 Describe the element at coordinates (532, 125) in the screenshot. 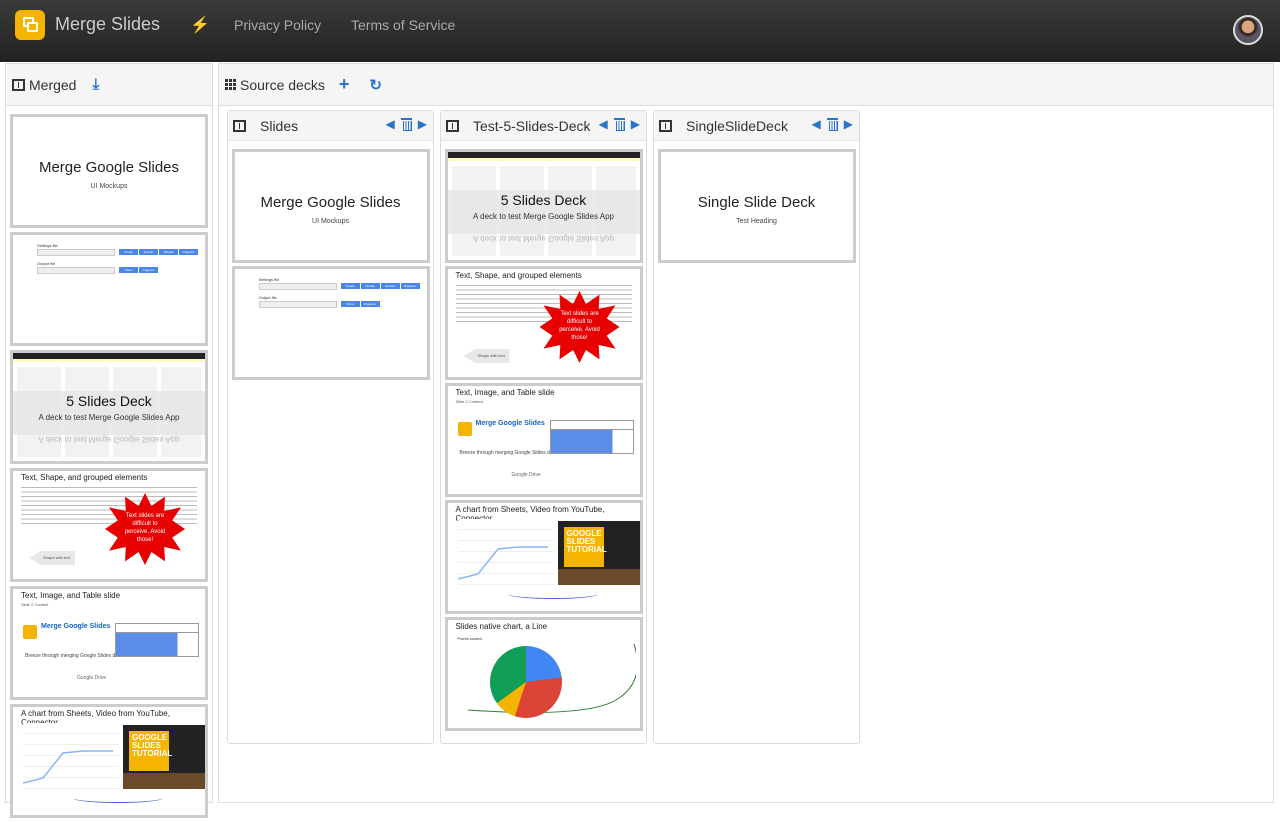

I see `deck-title: Test-5-Slides-Deck` at that location.